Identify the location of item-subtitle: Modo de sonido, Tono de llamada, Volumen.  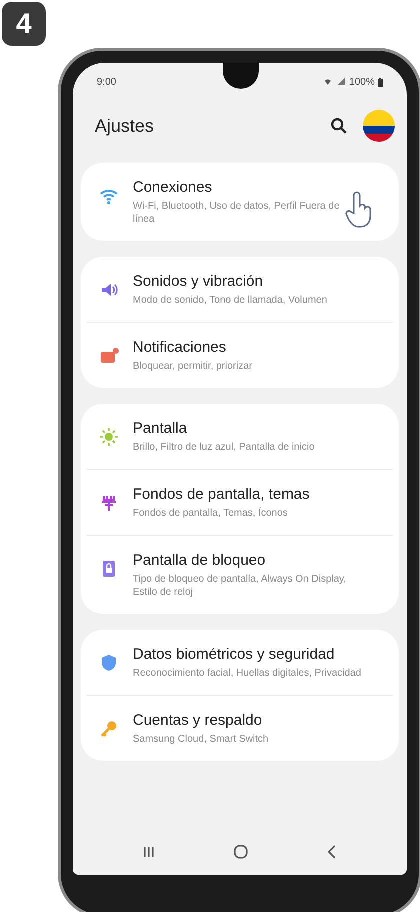
(230, 300).